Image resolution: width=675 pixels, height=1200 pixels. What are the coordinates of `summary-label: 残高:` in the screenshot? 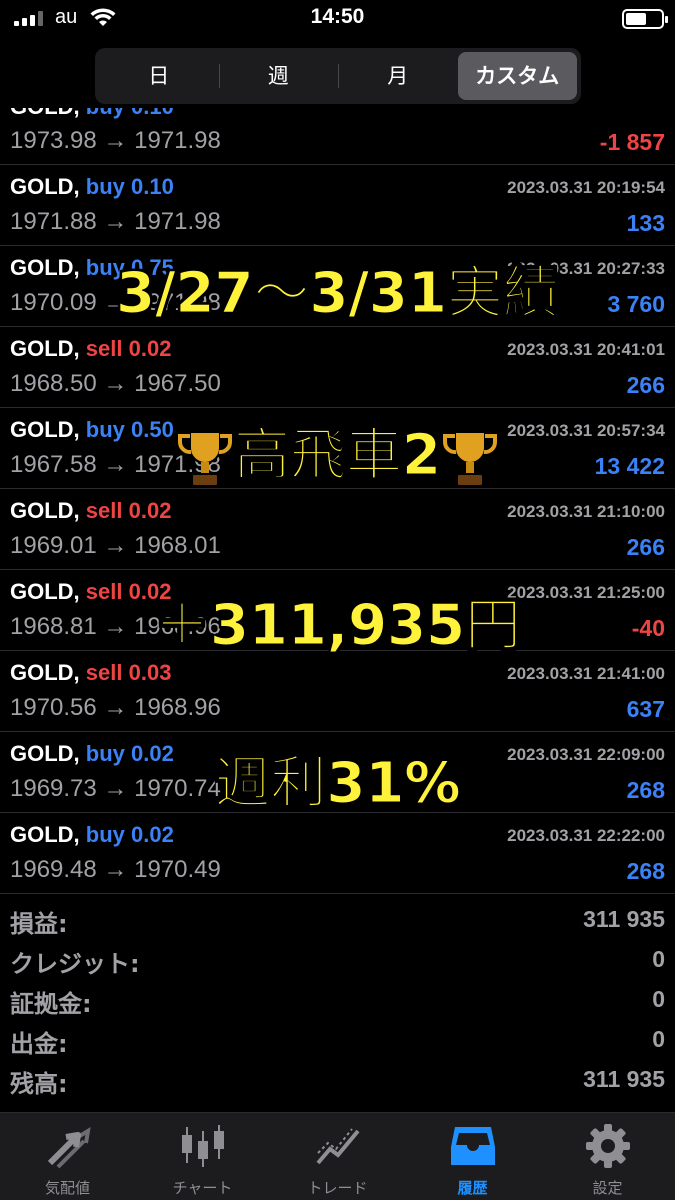 It's located at (39, 1084).